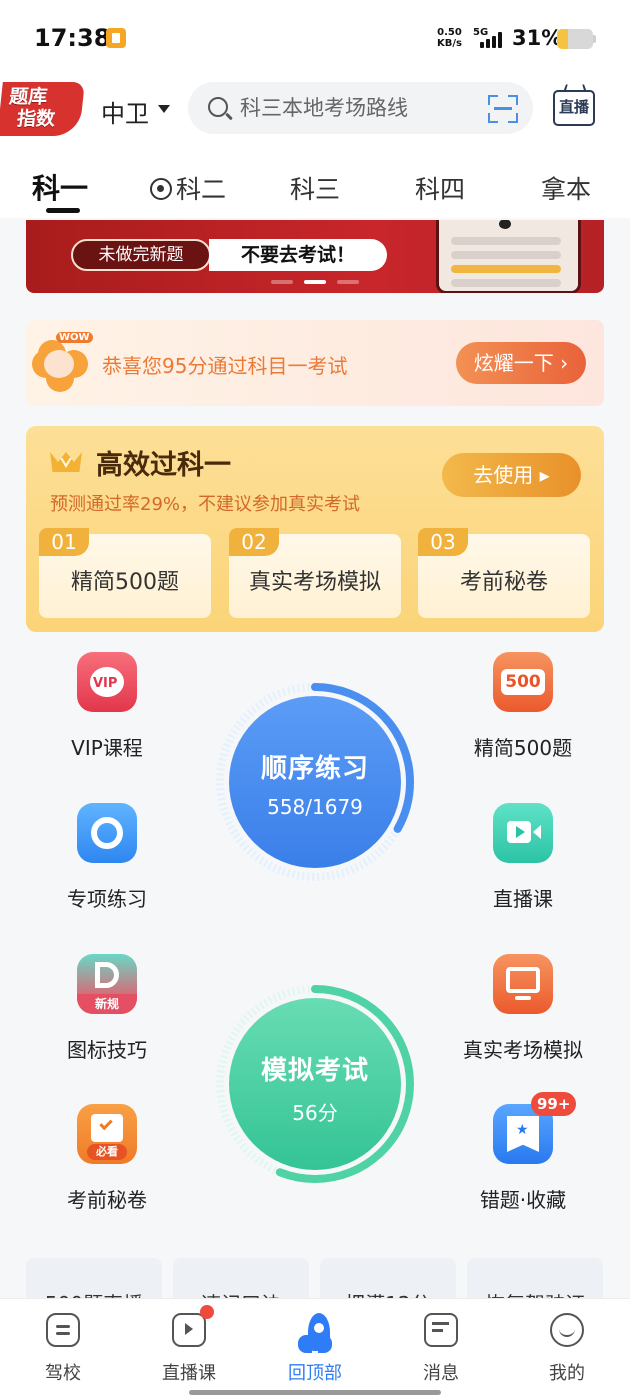 The image size is (630, 1400). What do you see at coordinates (441, 1349) in the screenshot?
I see `tabbar-messages: 消息` at bounding box center [441, 1349].